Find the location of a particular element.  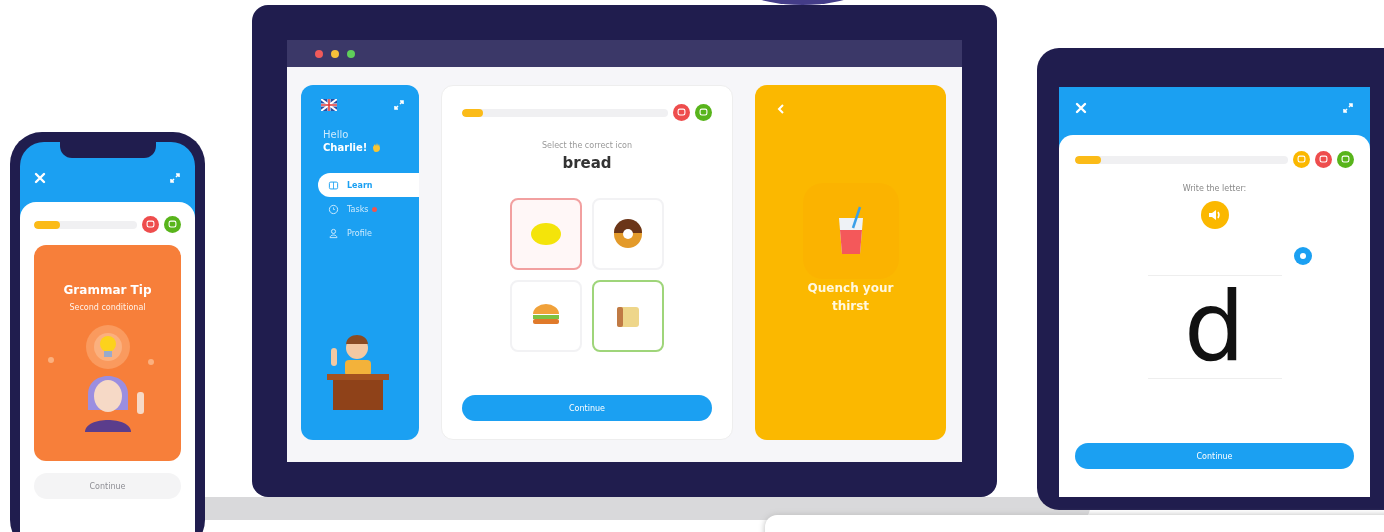

close-dot is located at coordinates (319, 53).